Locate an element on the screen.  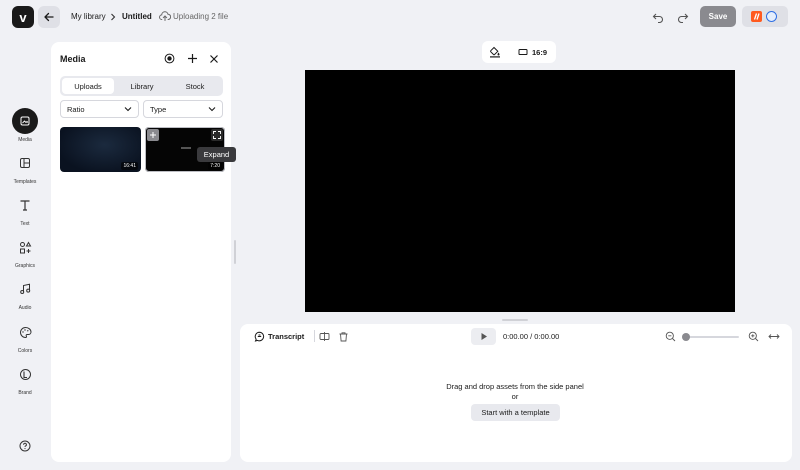
nav-media: Media is located at coordinates (25, 125).